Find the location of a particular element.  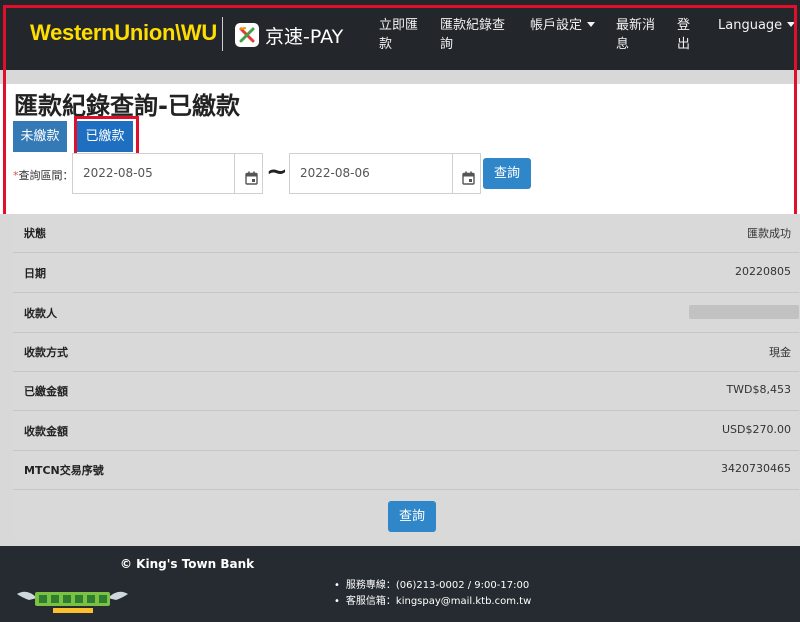

row-value: 匯款成功 is located at coordinates (769, 233).